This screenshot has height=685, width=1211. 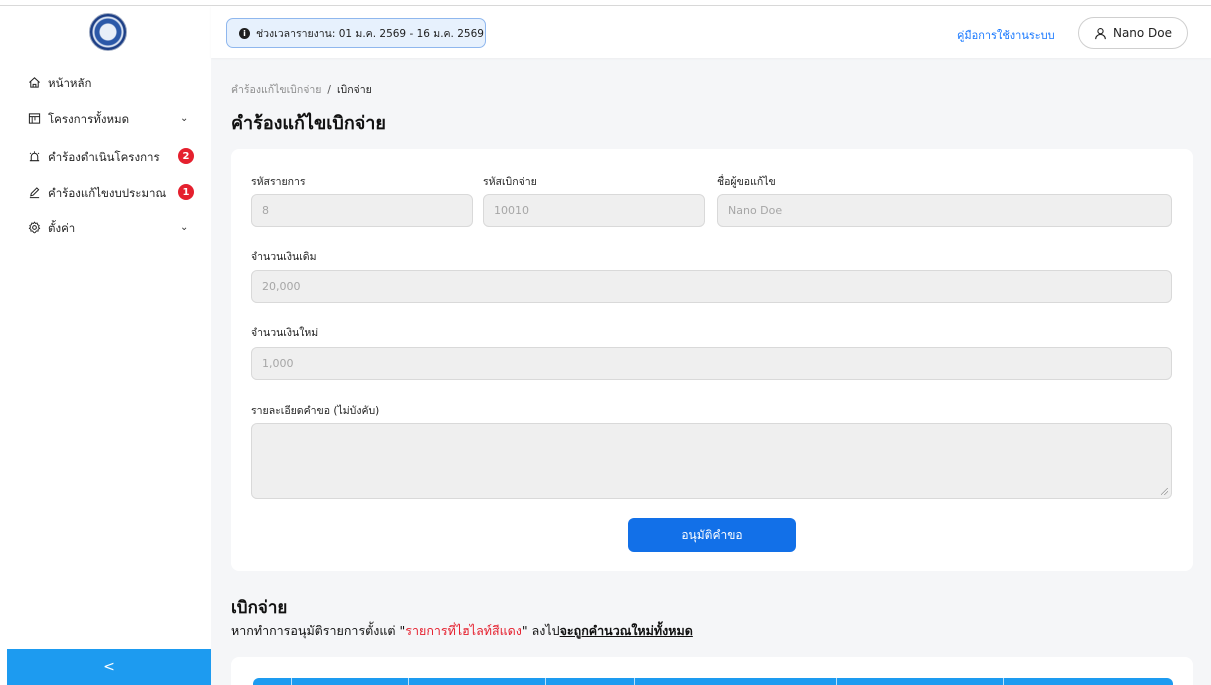 What do you see at coordinates (285, 333) in the screenshot?
I see `new-amount-label: จำนวนเงินใหม่` at bounding box center [285, 333].